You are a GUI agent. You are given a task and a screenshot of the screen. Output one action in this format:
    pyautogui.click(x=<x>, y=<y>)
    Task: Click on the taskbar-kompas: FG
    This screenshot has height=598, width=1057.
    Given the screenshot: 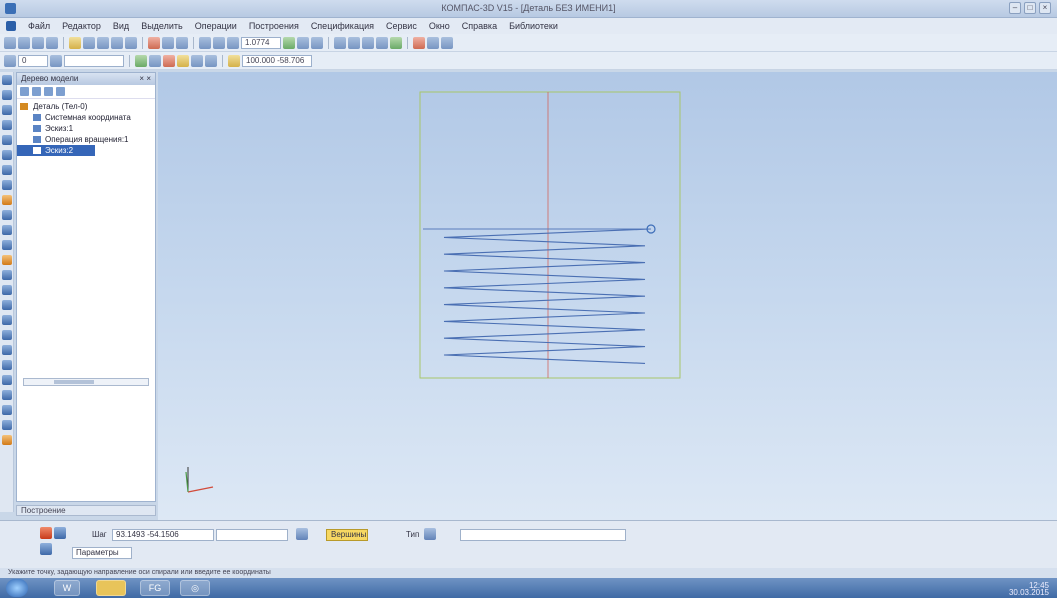 What is the action you would take?
    pyautogui.click(x=155, y=588)
    